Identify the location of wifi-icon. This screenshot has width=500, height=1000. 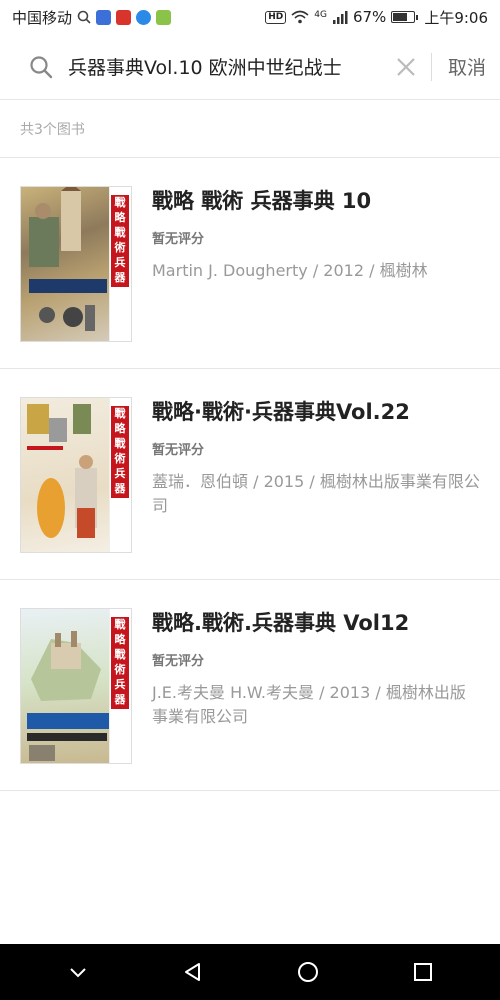
(300, 17).